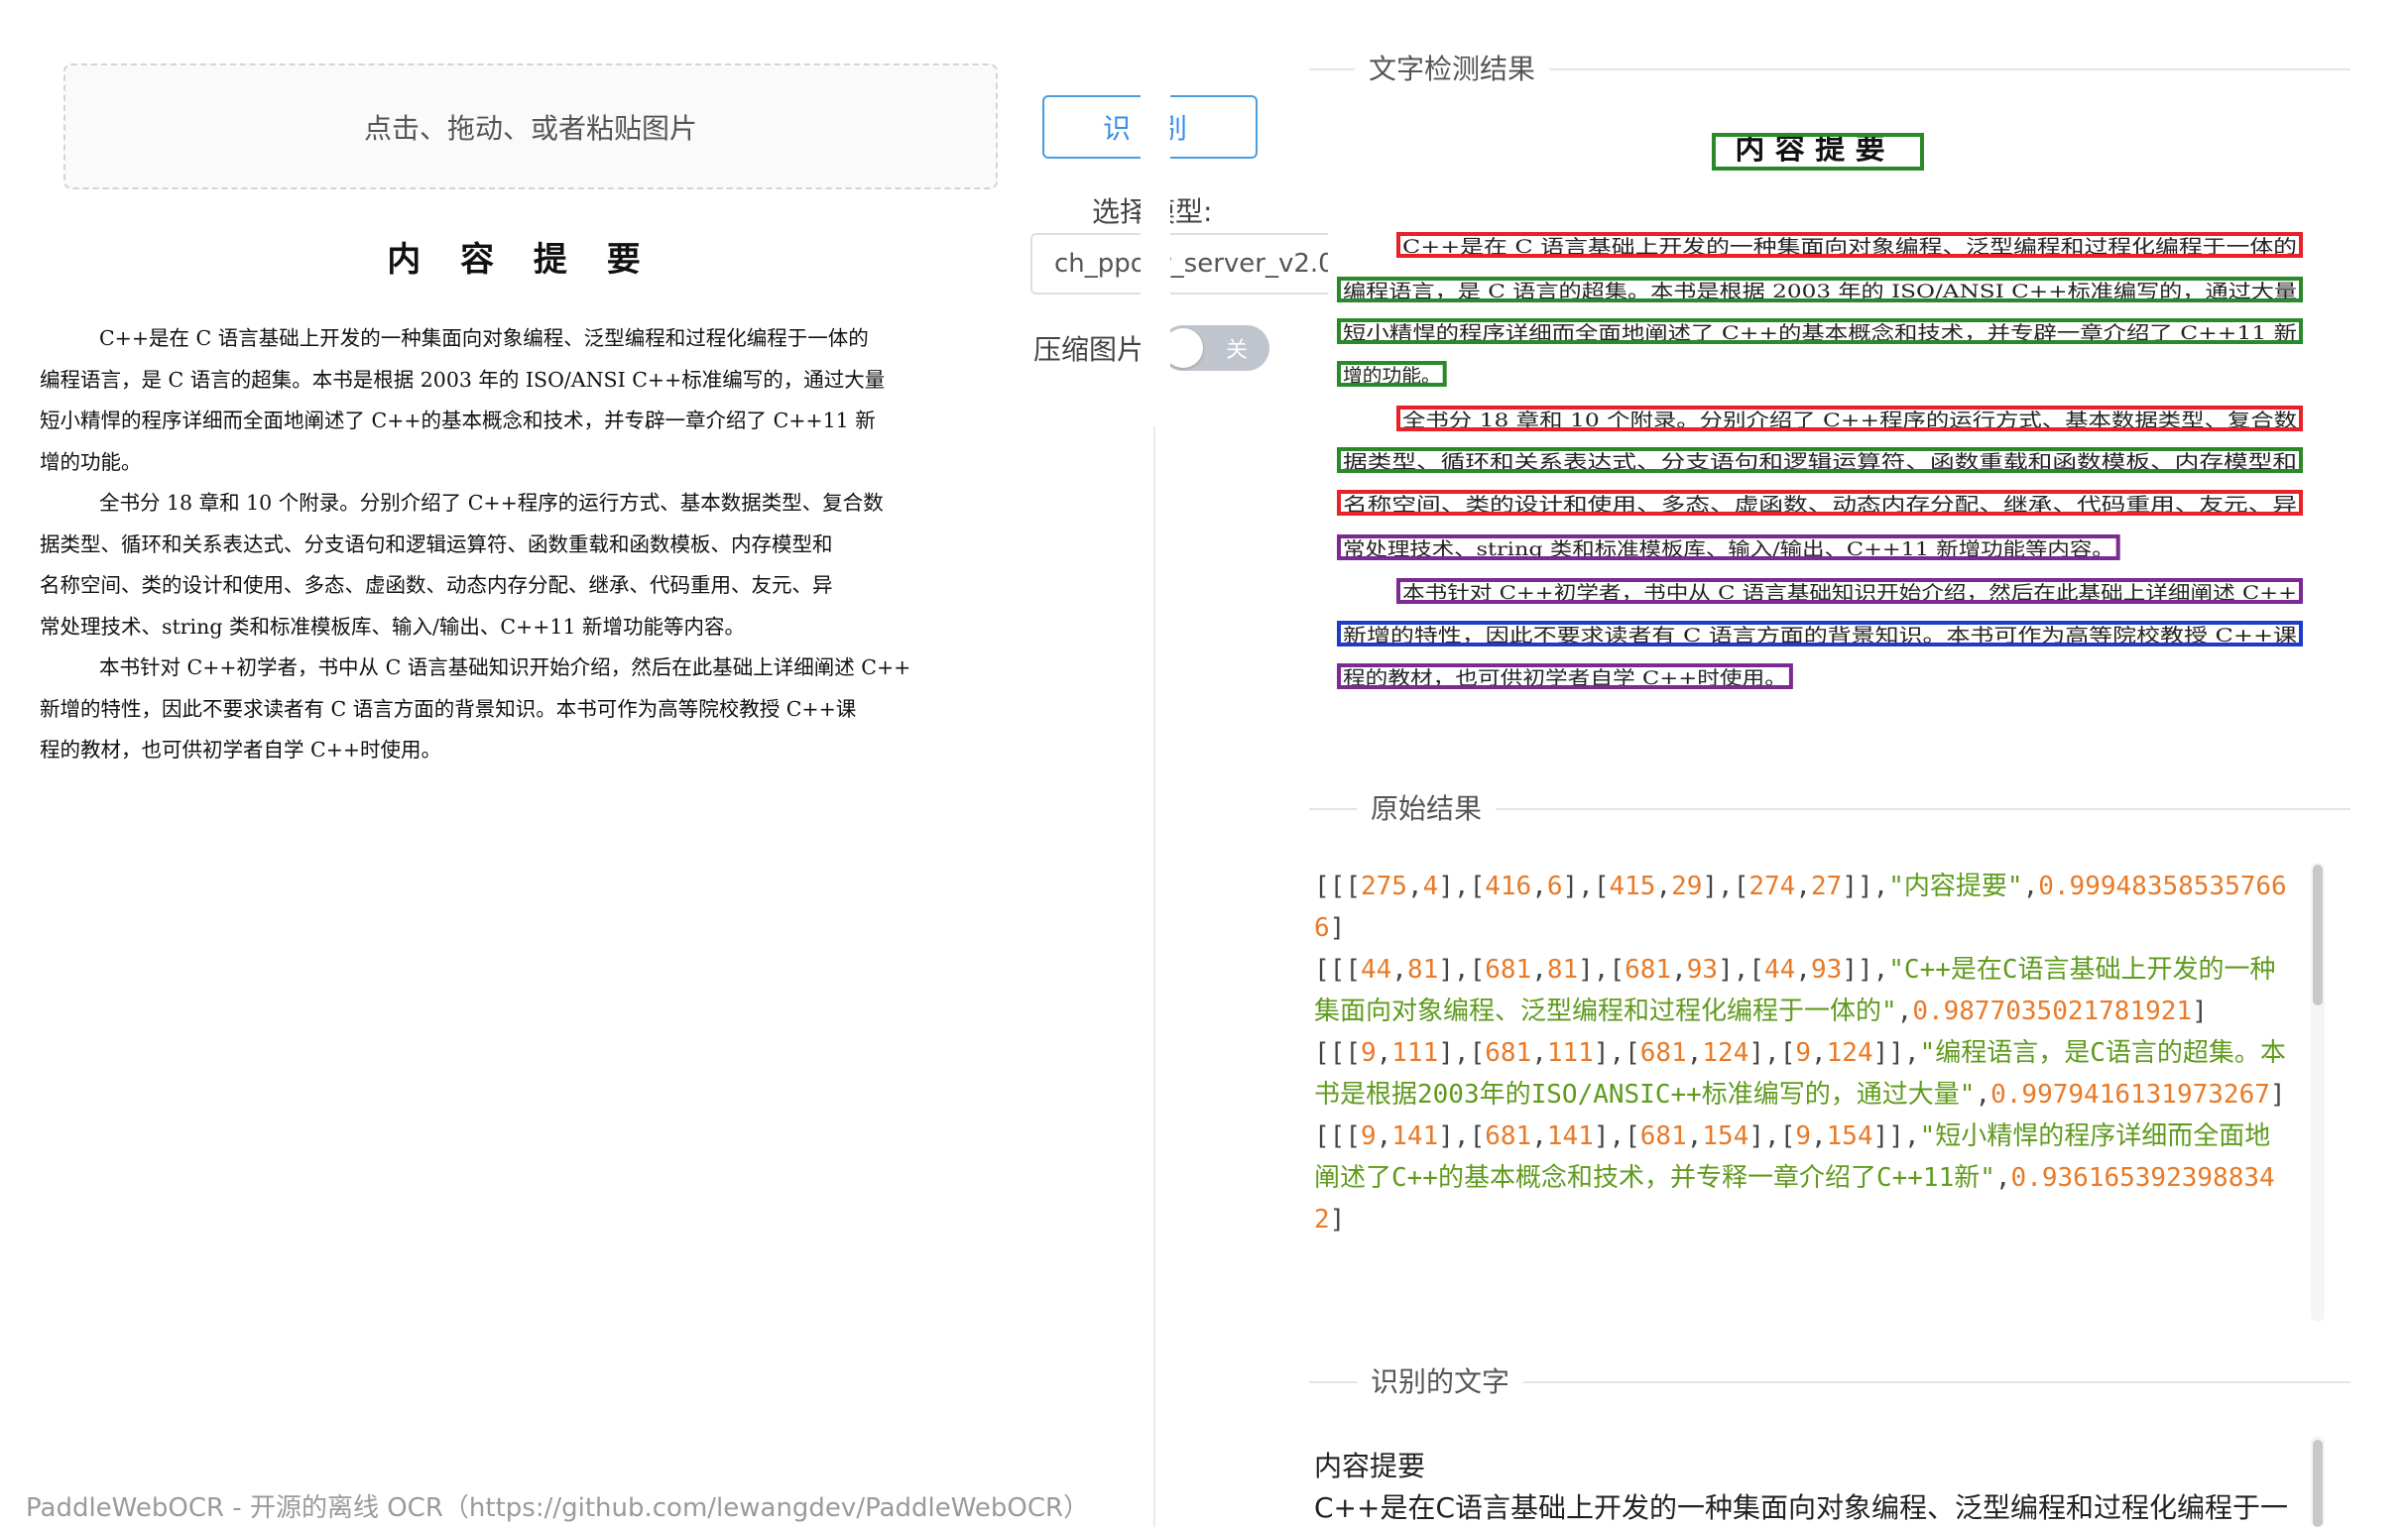 This screenshot has height=1529, width=2408. I want to click on raw-scrollbar-thumb, so click(2318, 935).